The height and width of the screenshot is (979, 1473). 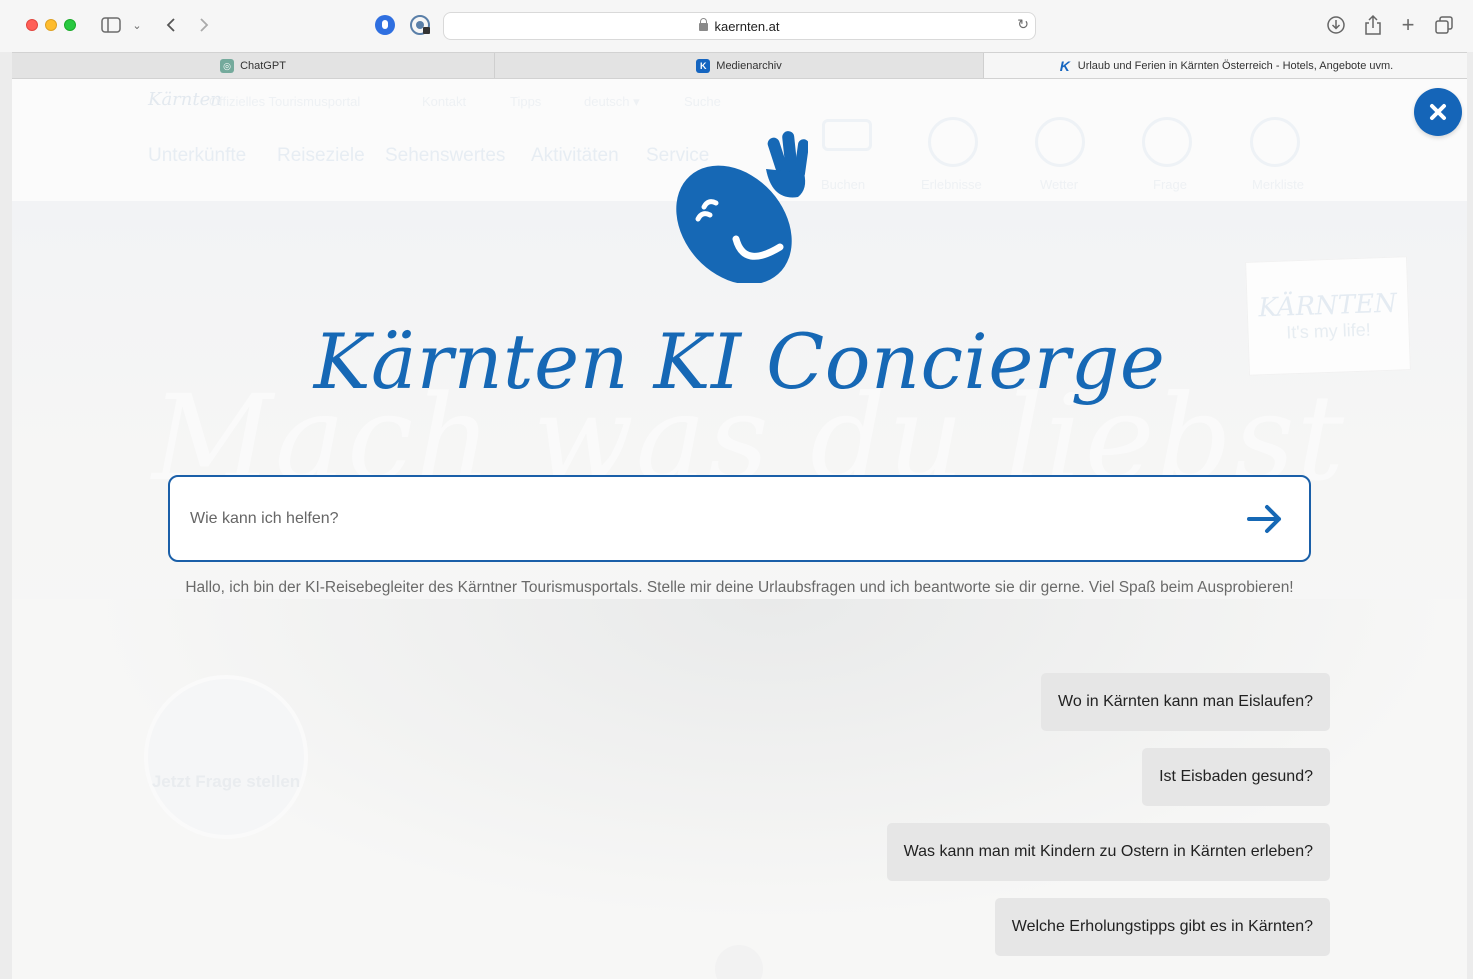 I want to click on concierge-search-box, so click(x=739, y=518).